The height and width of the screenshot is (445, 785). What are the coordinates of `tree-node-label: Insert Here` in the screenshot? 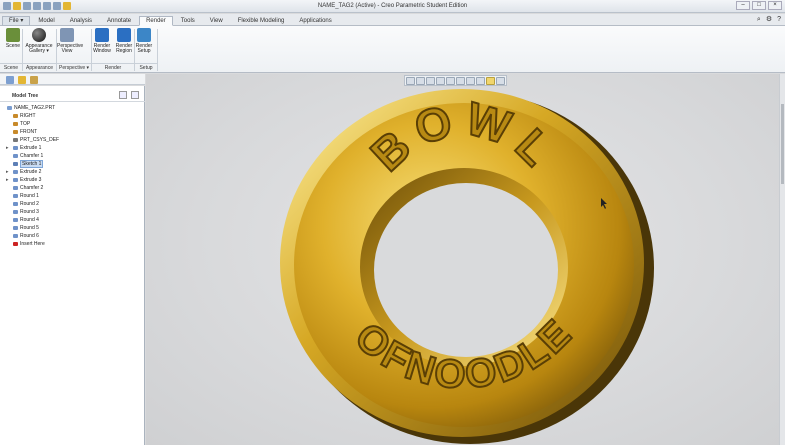 It's located at (32, 244).